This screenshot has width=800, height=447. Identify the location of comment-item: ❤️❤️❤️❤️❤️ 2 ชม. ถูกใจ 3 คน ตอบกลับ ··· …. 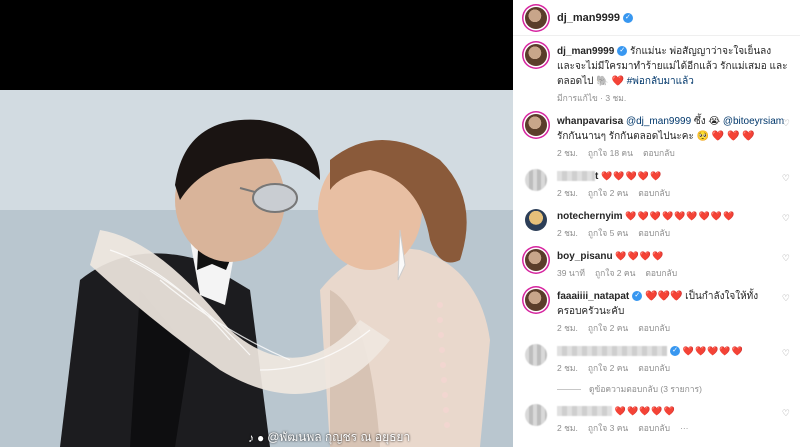
(656, 420).